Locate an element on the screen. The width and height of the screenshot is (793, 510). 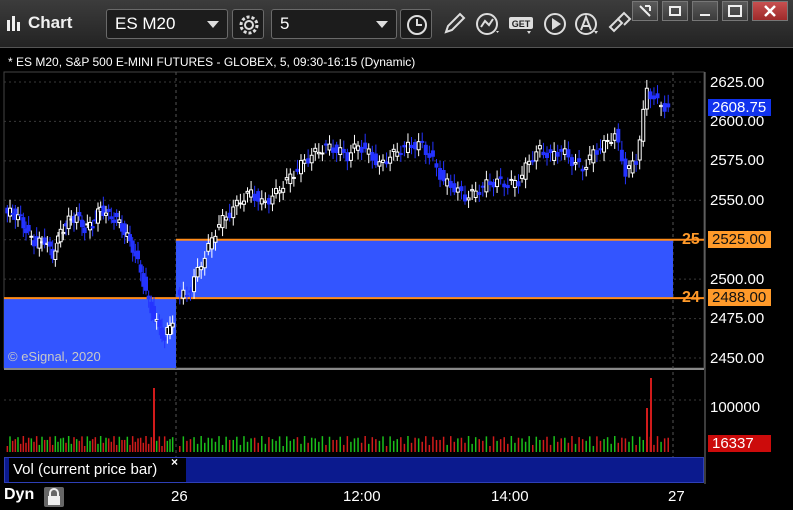
time-tick: 12:00 is located at coordinates (362, 496).